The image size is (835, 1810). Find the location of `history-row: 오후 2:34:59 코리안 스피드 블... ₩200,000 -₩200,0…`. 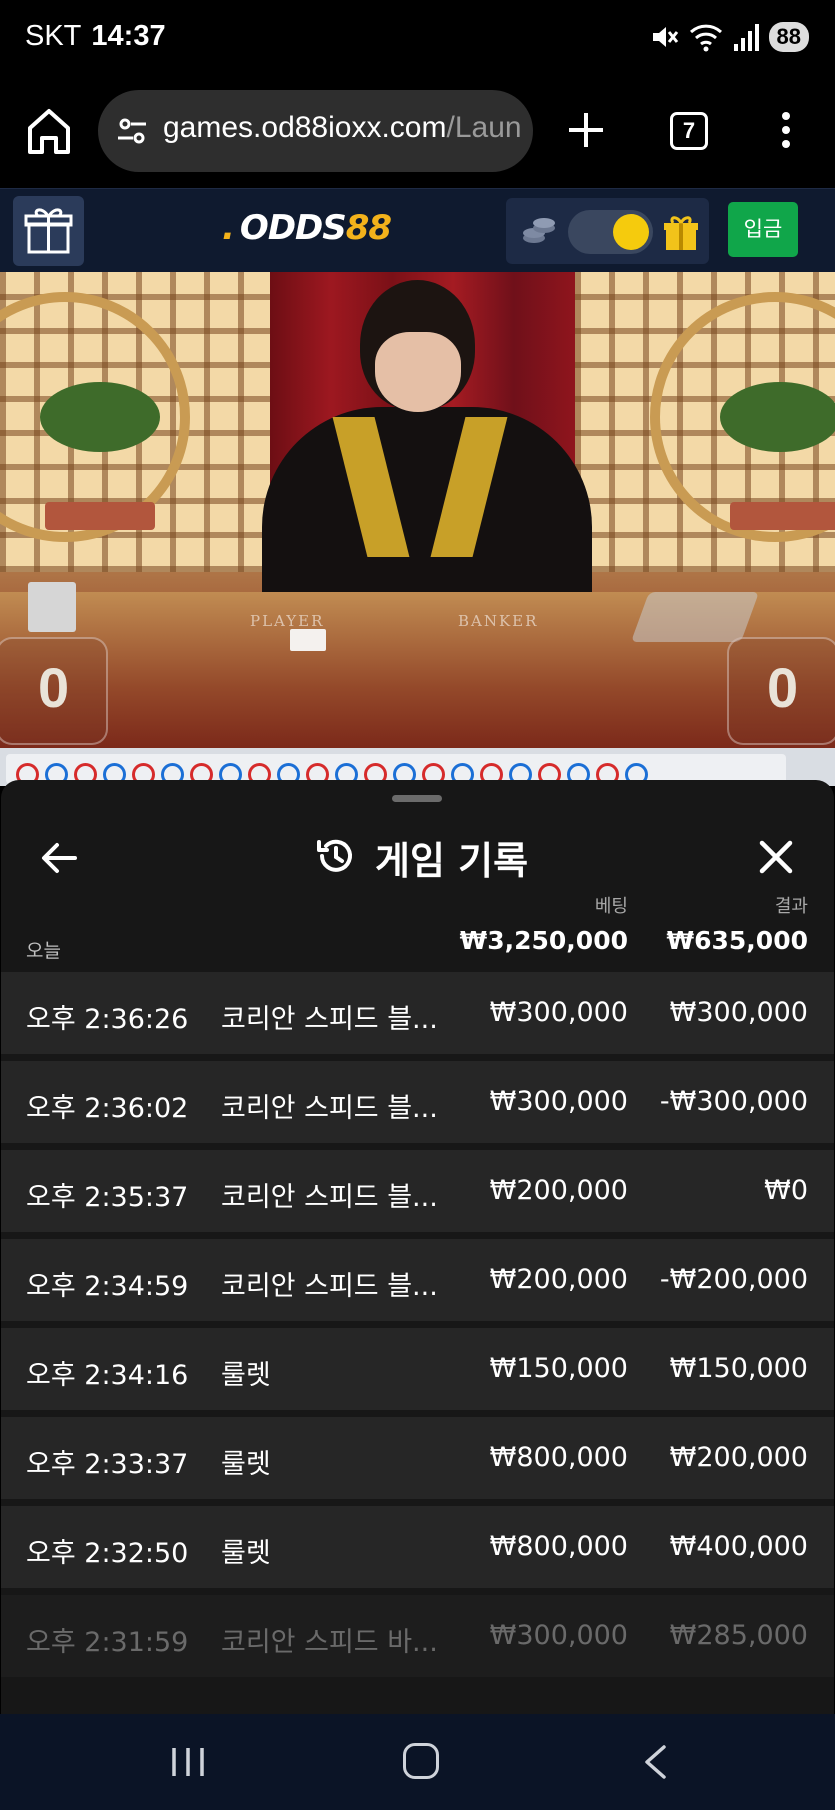

history-row: 오후 2:34:59 코리안 스피드 블... ₩200,000 -₩200,0… is located at coordinates (417, 1280).